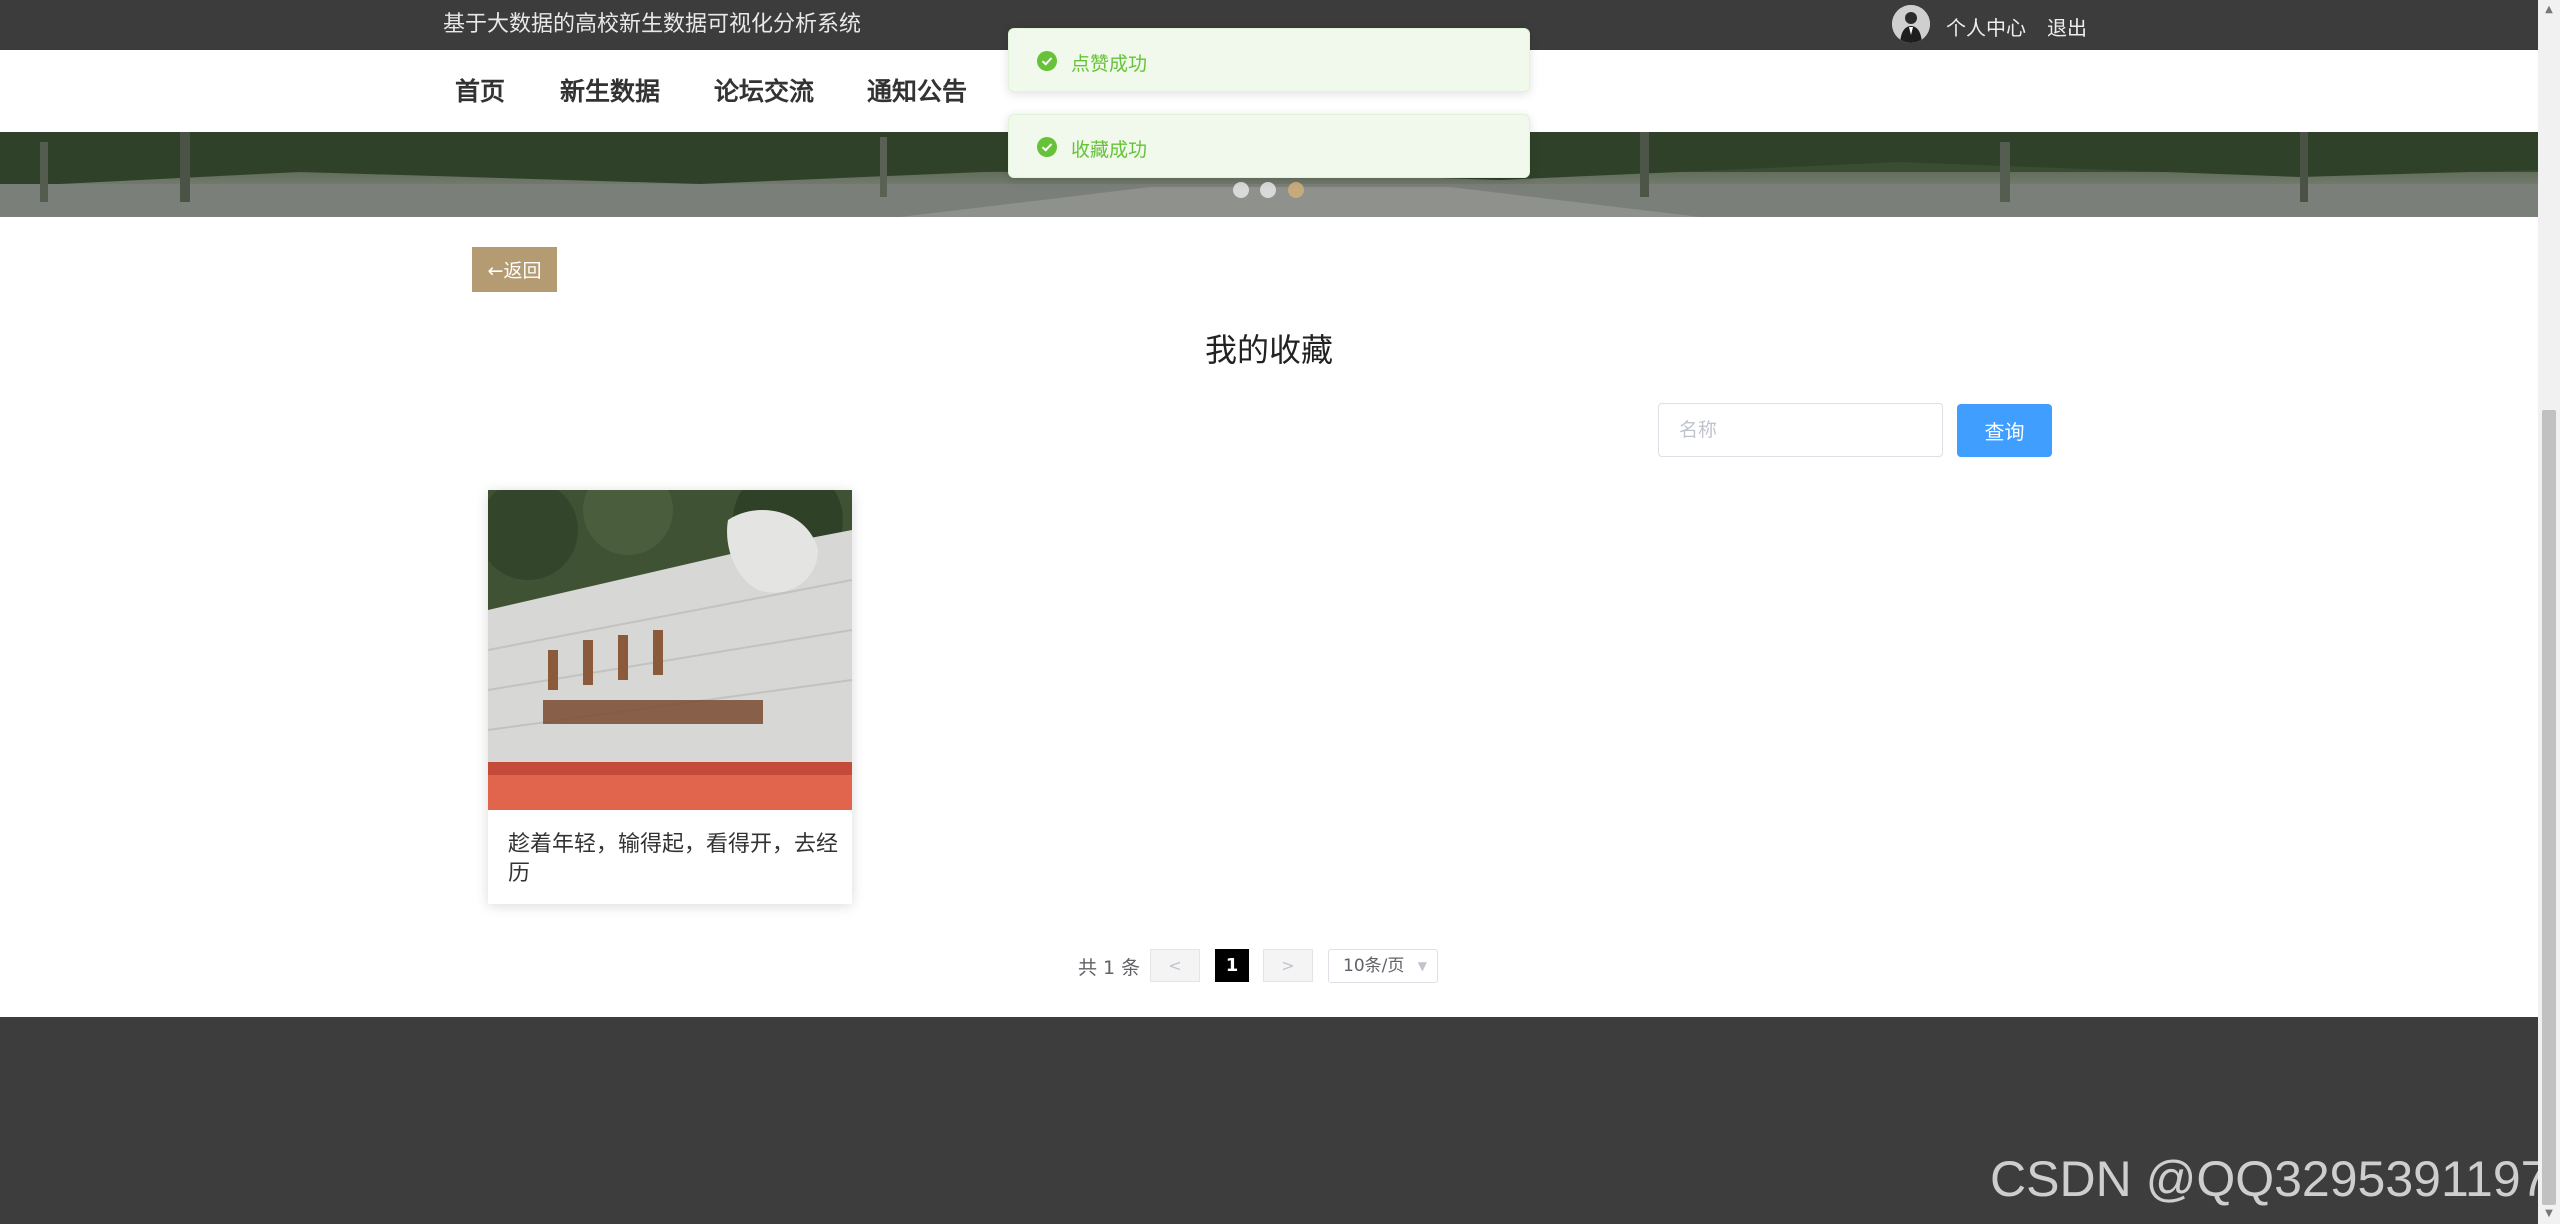 This screenshot has width=2560, height=1224. I want to click on scroll-up-arrow-icon: ▲, so click(2549, 10).